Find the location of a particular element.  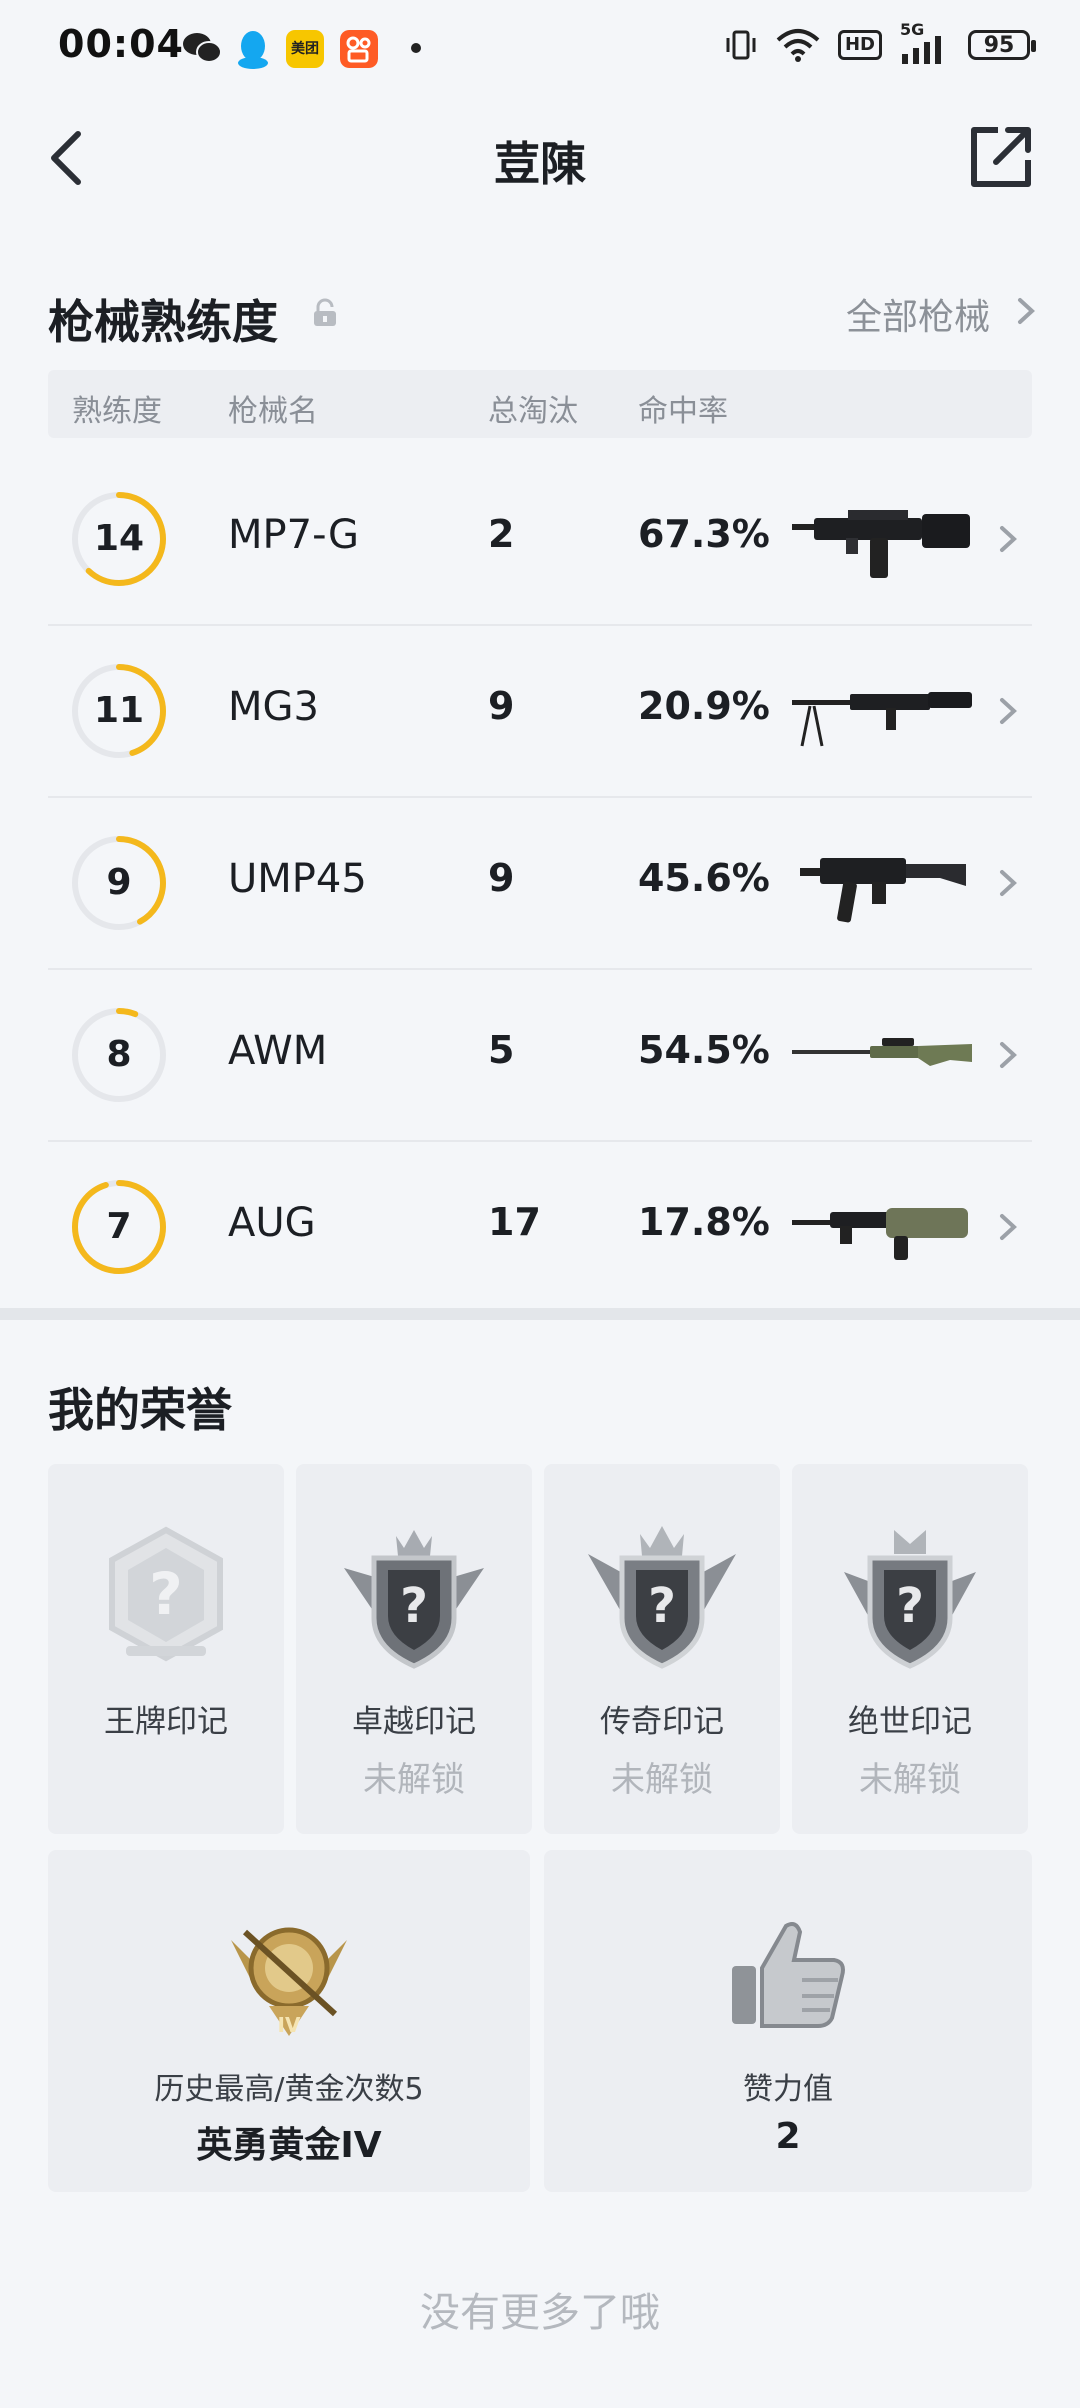

mastery-level: 9 is located at coordinates (119, 882).